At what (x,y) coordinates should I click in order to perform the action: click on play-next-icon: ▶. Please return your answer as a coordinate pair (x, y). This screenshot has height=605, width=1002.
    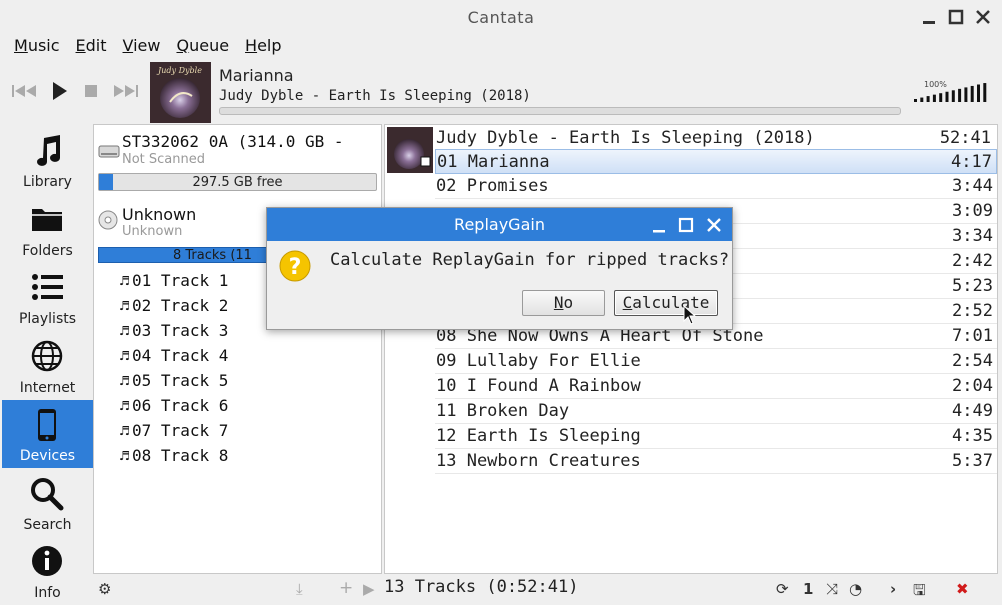
    Looking at the image, I should click on (369, 589).